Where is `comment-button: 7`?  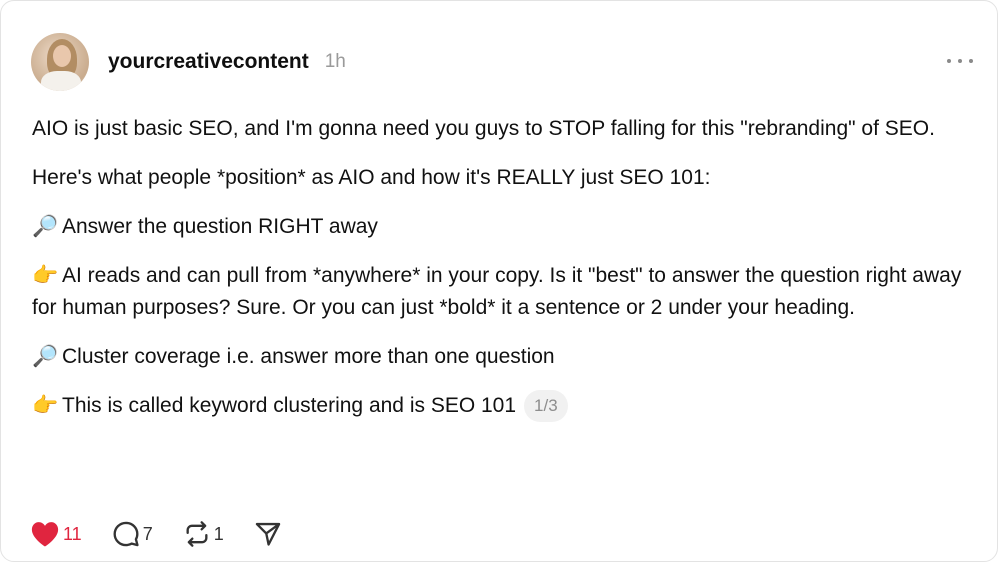
comment-button: 7 is located at coordinates (132, 534).